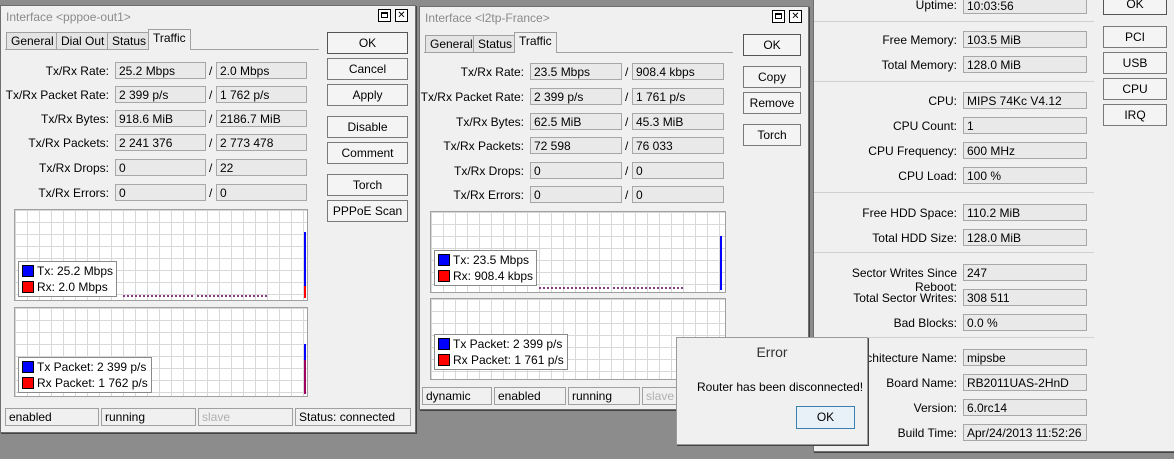  What do you see at coordinates (68, 143) in the screenshot?
I see `tx-rx-packets-label: Tx/Rx Packets:` at bounding box center [68, 143].